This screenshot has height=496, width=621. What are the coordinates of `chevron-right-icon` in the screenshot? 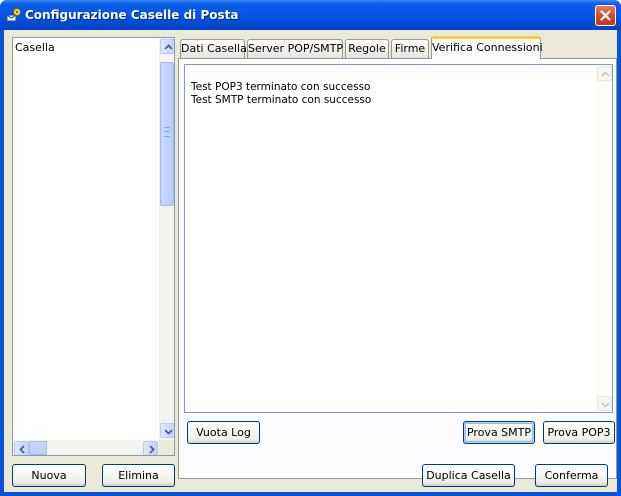 It's located at (152, 449).